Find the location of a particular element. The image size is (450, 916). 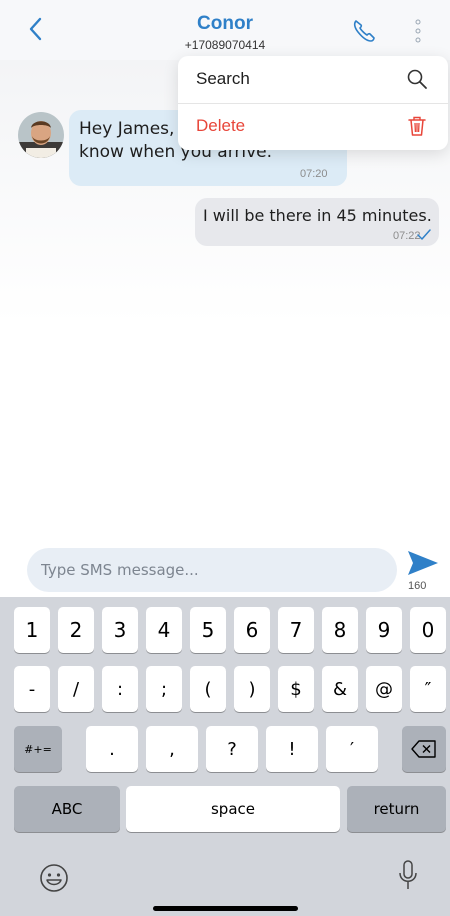

trash-icon is located at coordinates (417, 126).